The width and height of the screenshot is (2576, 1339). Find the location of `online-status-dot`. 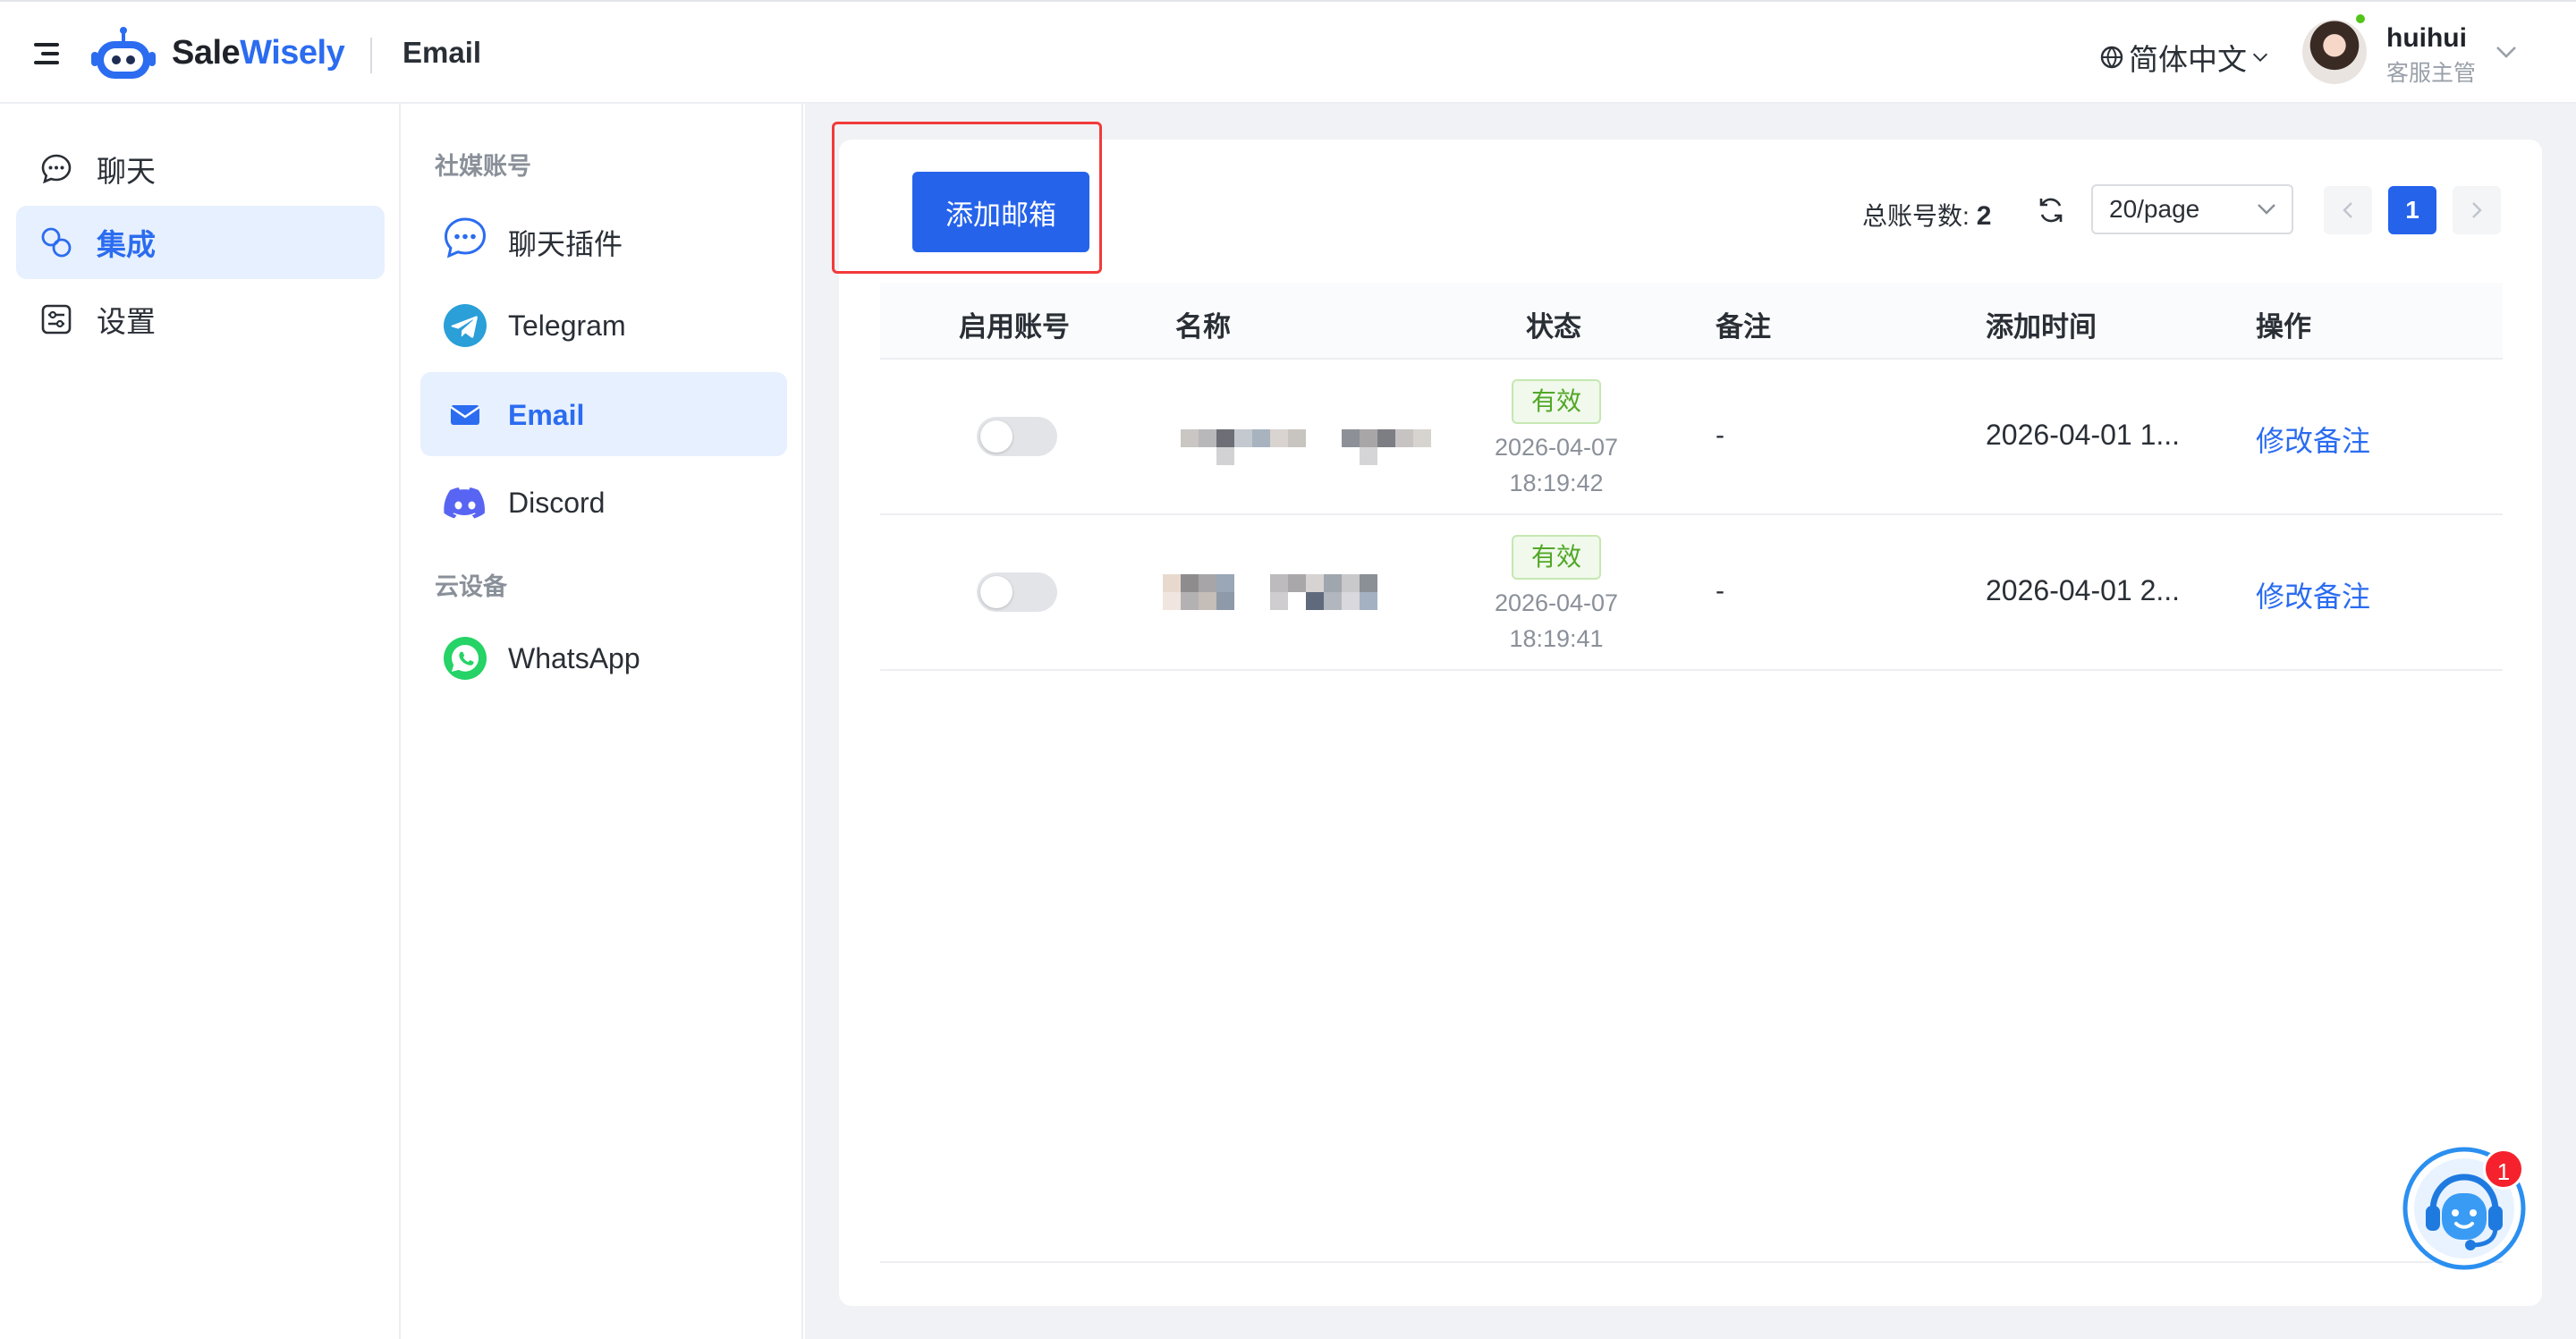

online-status-dot is located at coordinates (2360, 19).